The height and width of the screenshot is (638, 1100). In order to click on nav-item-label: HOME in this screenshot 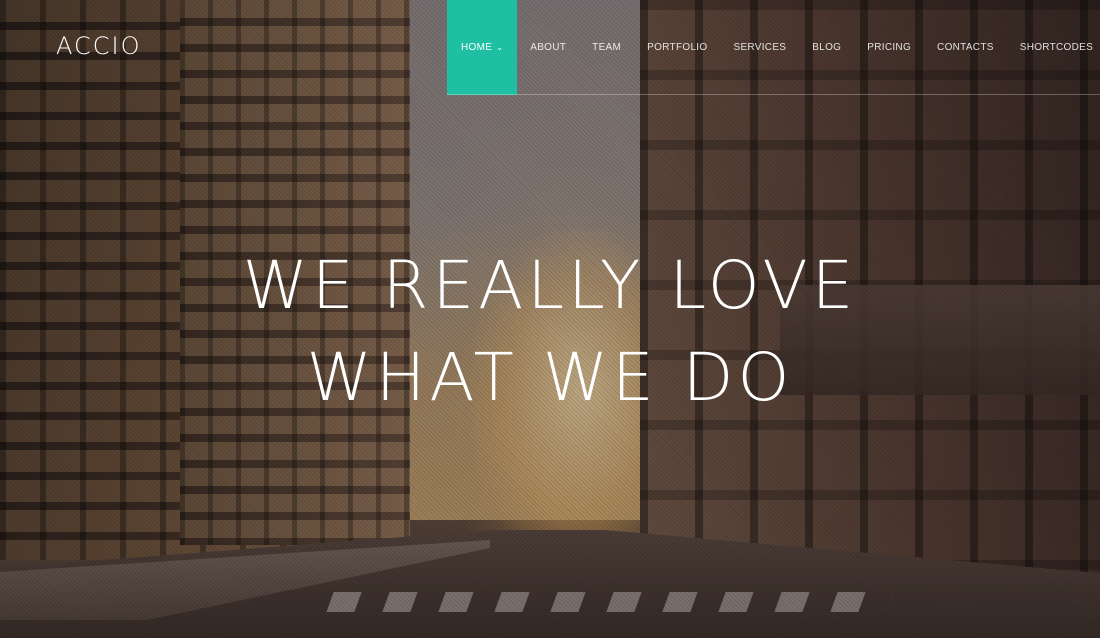, I will do `click(477, 47)`.